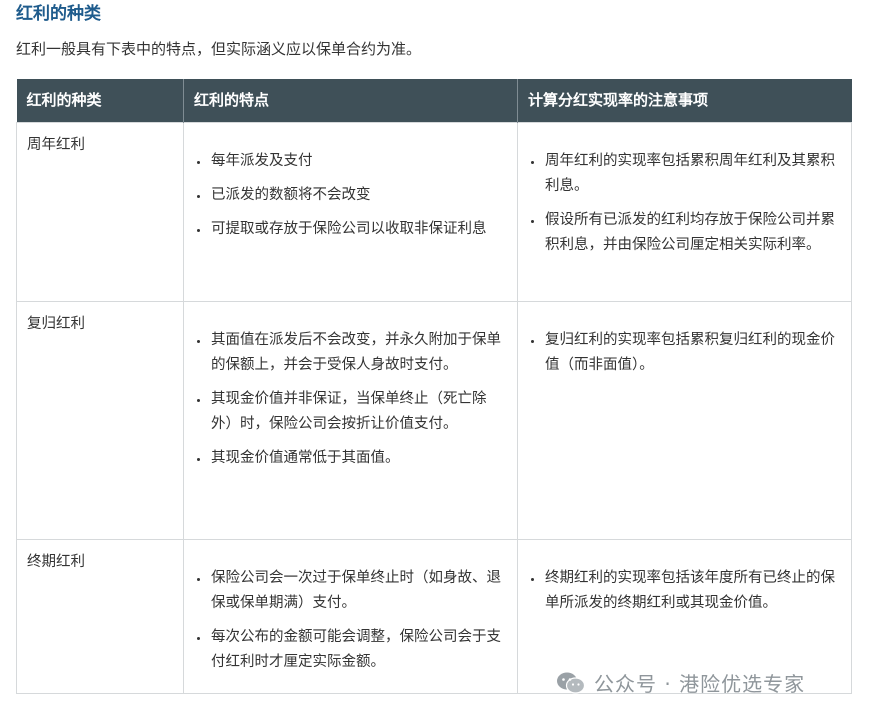 The height and width of the screenshot is (719, 870). What do you see at coordinates (358, 591) in the screenshot?
I see `list-item: 保险公司会一次过于保单终止时（如身故、退保或保单期满）支付。` at bounding box center [358, 591].